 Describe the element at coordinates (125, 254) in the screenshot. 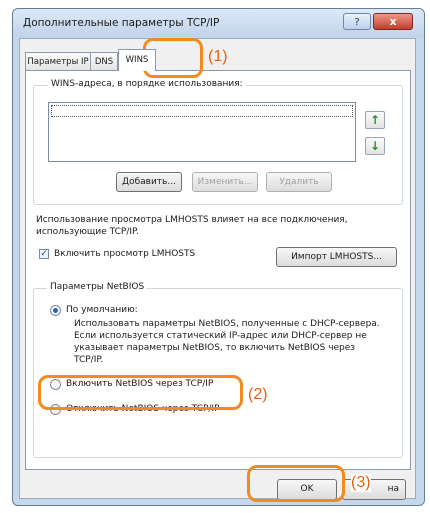

I see `lmhosts-checkbox-label: Включить просмотр LMHOSTS` at that location.